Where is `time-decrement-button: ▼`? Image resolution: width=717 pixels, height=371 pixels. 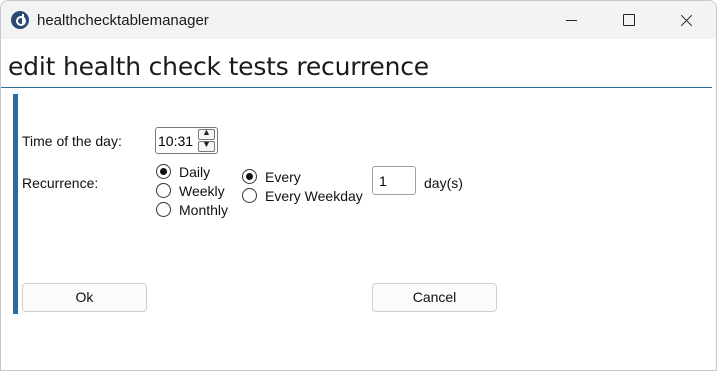 time-decrement-button: ▼ is located at coordinates (206, 145).